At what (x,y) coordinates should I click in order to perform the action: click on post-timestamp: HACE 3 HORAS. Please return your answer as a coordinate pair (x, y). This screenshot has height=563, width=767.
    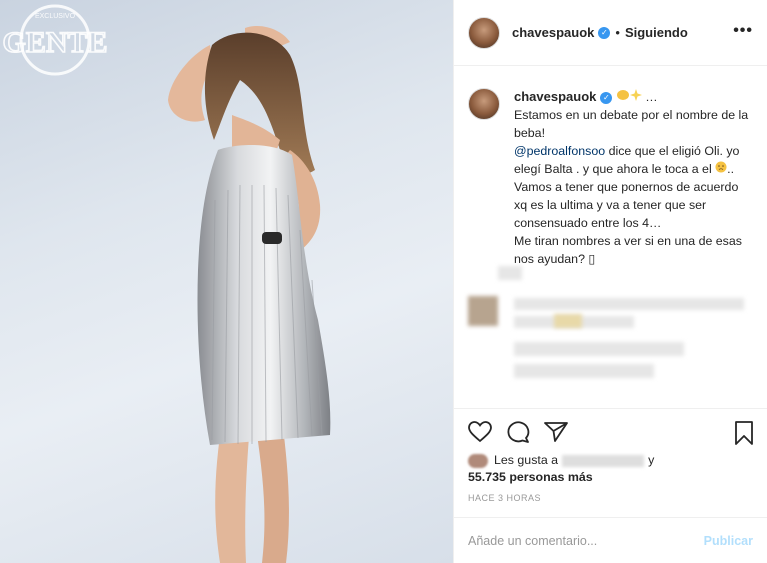
    Looking at the image, I should click on (504, 498).